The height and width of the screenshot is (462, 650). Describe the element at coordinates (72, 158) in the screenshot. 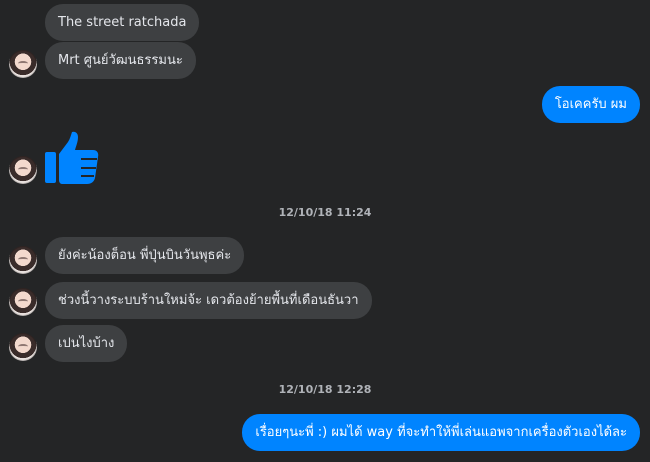

I see `thumbs-up-icon` at that location.